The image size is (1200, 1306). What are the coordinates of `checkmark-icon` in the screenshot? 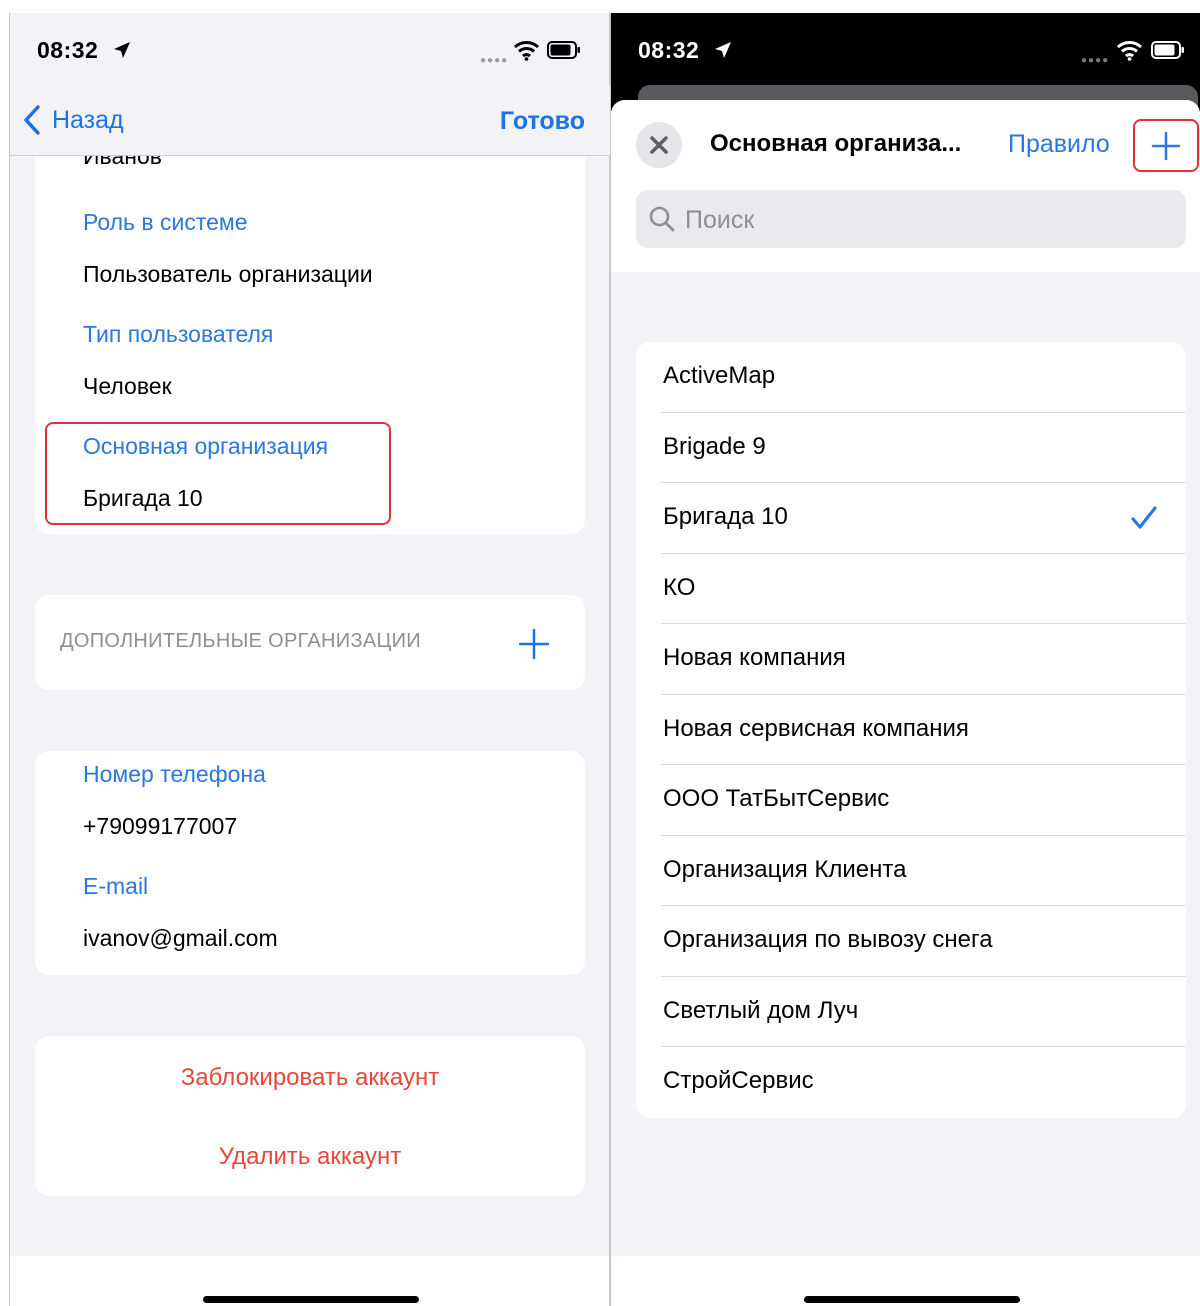 It's located at (1144, 517).